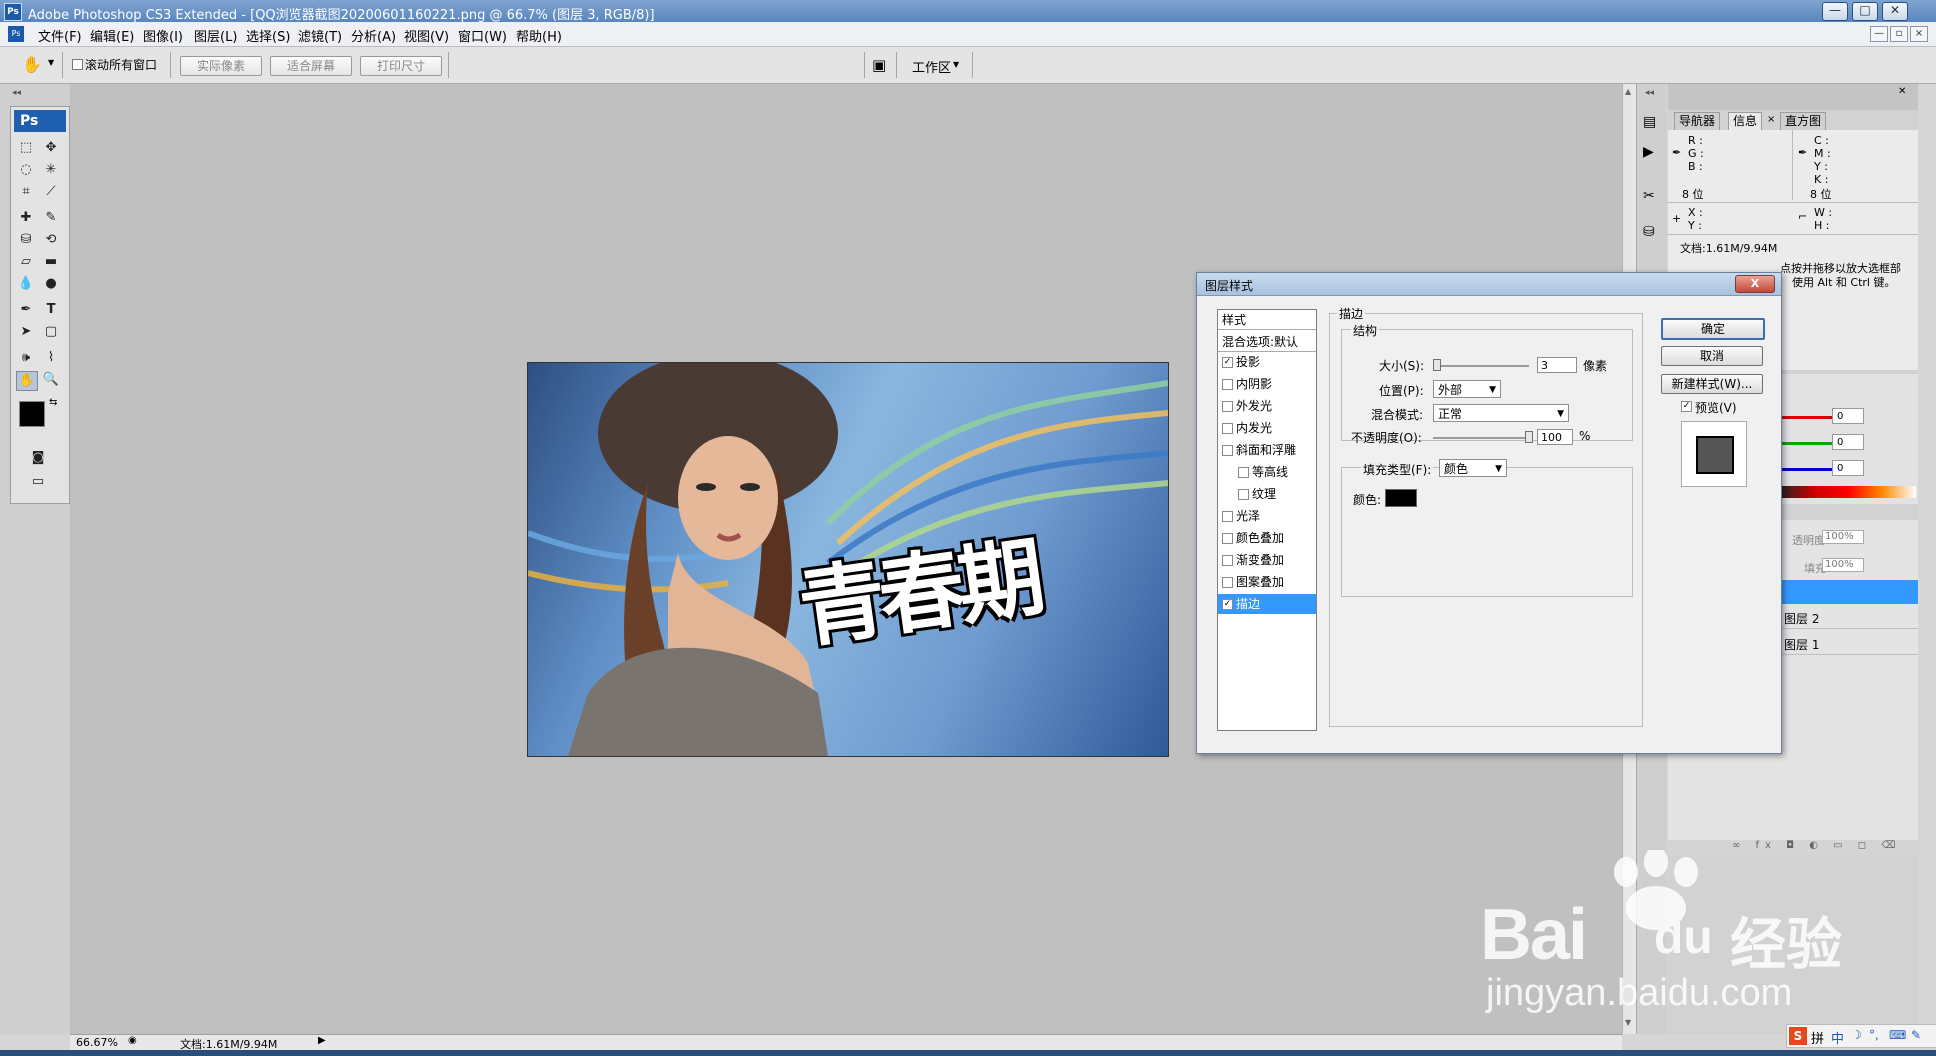  What do you see at coordinates (1501, 413) in the screenshot?
I see `blend-mode-select: 正常 ▼` at bounding box center [1501, 413].